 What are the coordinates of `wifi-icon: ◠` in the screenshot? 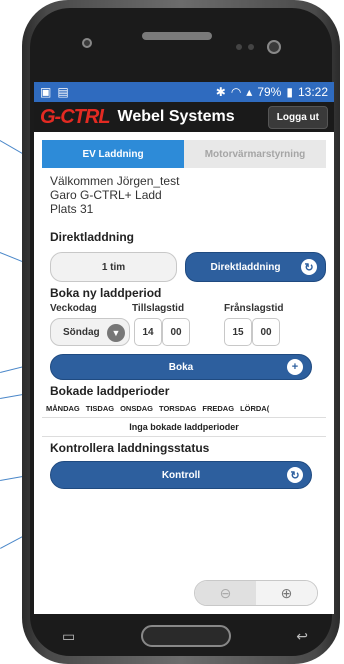 It's located at (236, 92).